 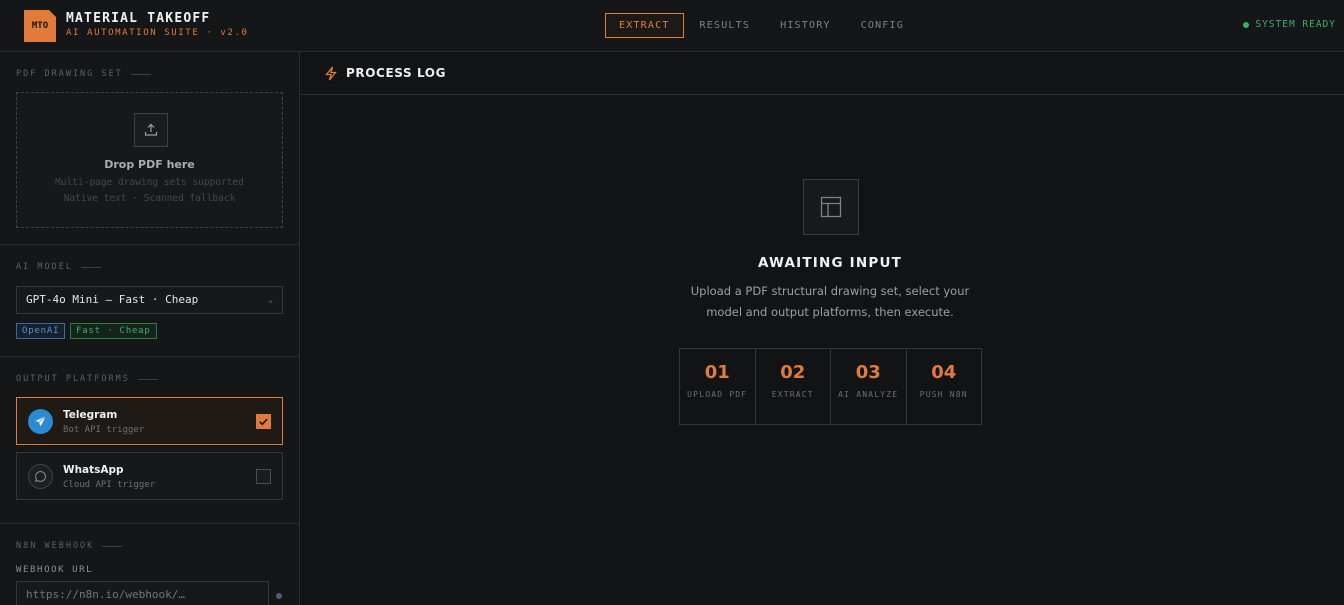 What do you see at coordinates (149, 476) in the screenshot?
I see `platform-whatsapp: WhatsApp Cloud API trigger` at bounding box center [149, 476].